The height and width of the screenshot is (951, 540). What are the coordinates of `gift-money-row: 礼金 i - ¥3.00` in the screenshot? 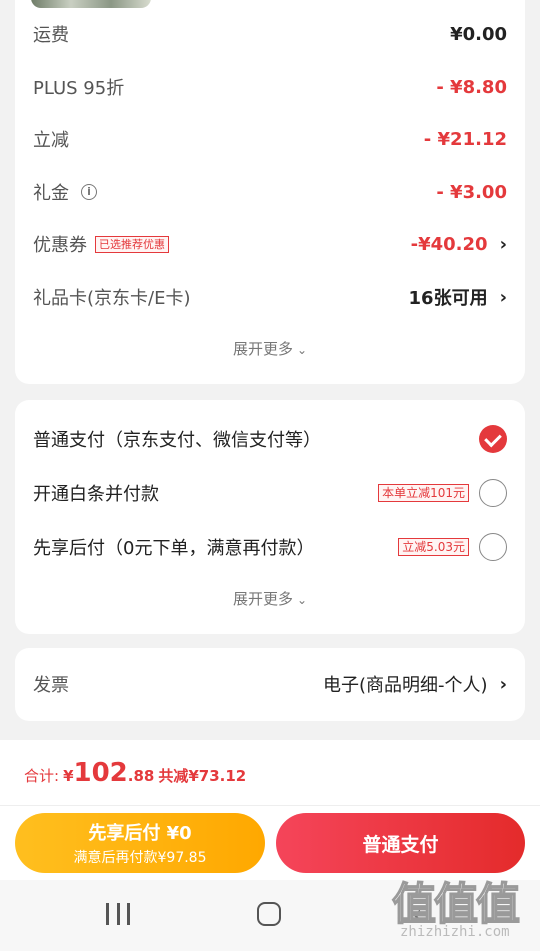 It's located at (270, 192).